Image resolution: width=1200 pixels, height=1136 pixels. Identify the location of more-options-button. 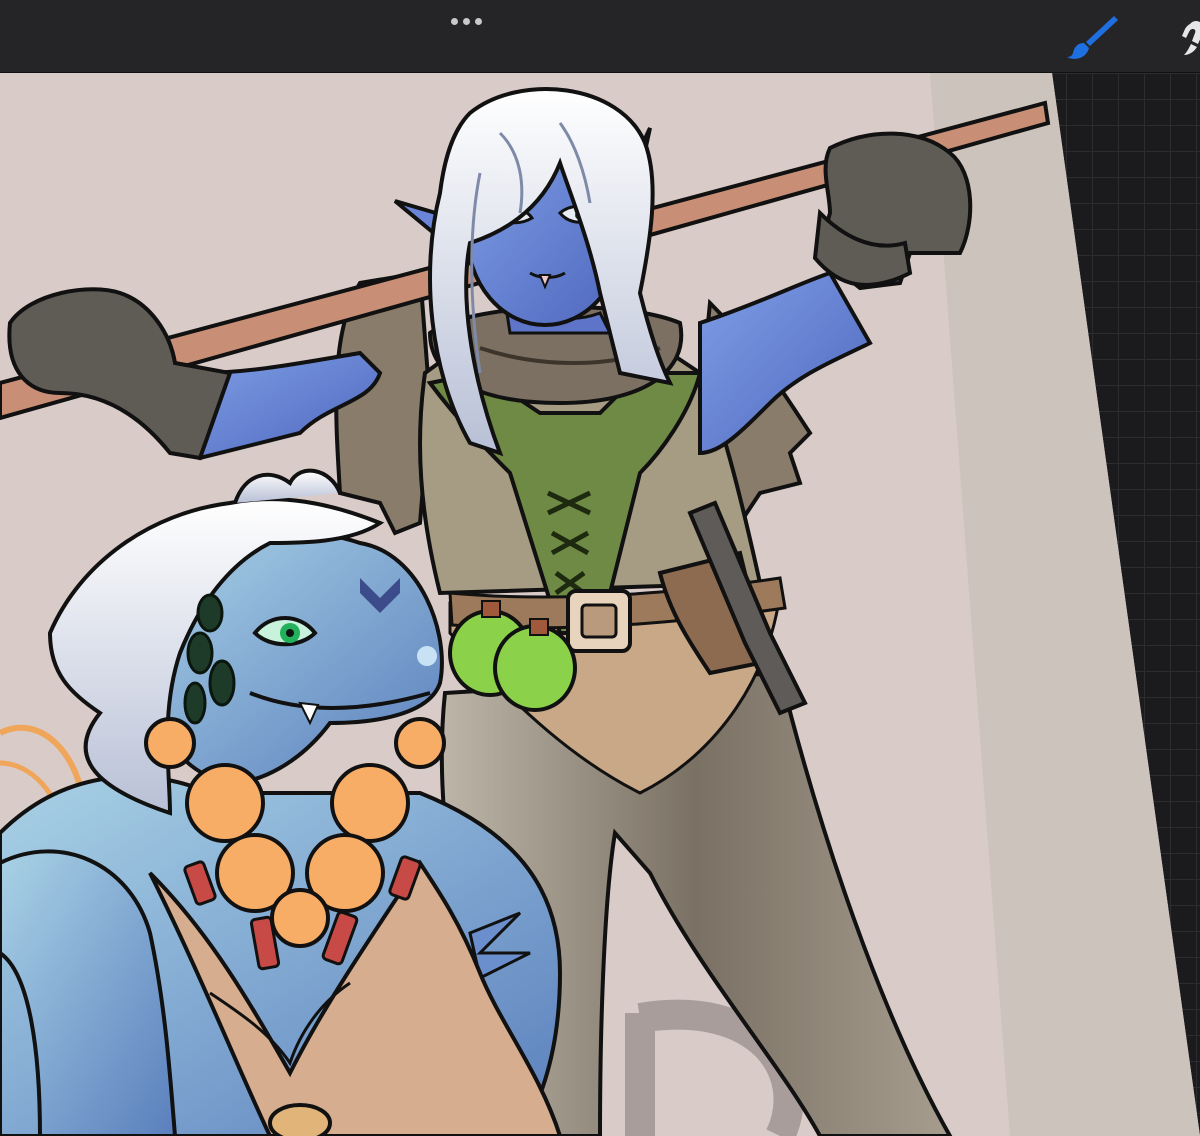
(466, 21).